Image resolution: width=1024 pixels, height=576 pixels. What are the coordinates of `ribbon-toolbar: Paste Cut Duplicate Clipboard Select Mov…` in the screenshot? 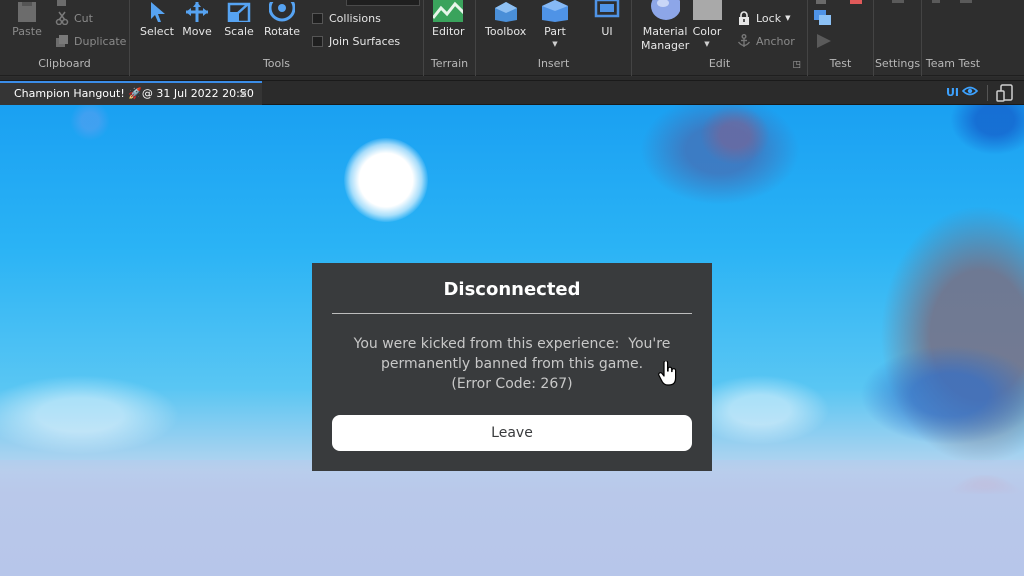 It's located at (512, 38).